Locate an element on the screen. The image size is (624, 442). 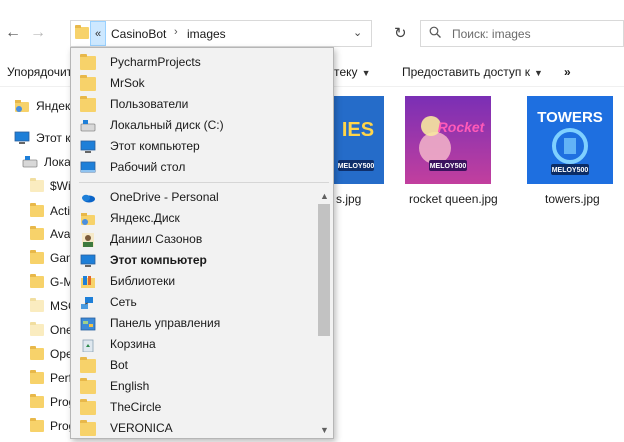
menu-item-users: Пользователи is located at coordinates (193, 104).